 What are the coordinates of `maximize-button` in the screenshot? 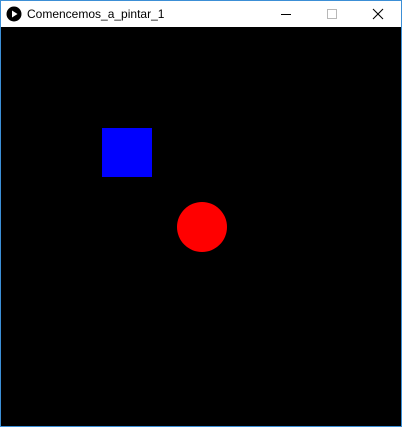 It's located at (332, 14).